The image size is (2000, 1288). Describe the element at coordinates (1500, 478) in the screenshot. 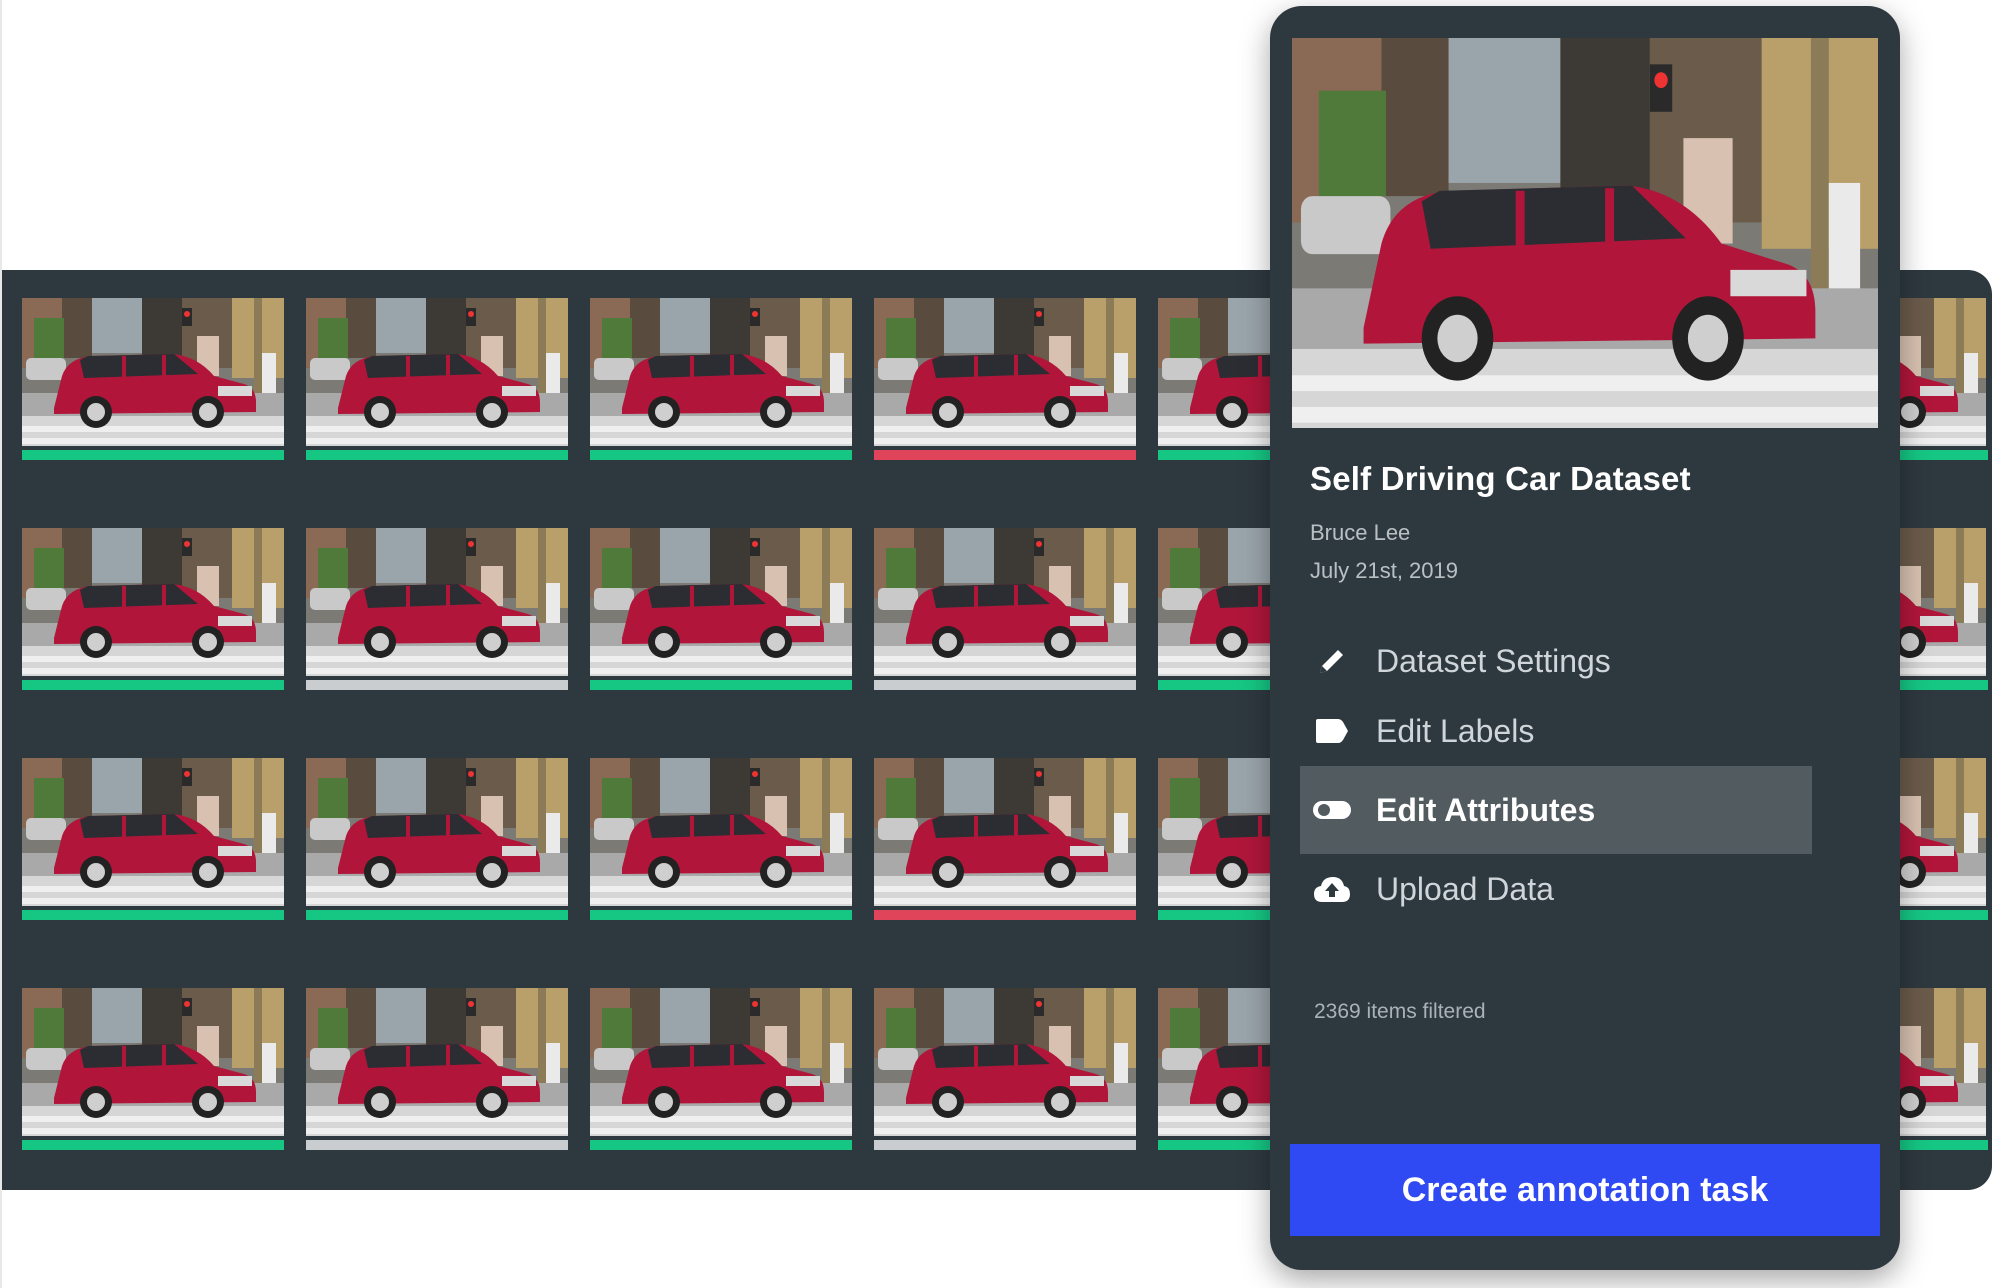

I see `dataset-title: Self Driving Car Dataset` at that location.